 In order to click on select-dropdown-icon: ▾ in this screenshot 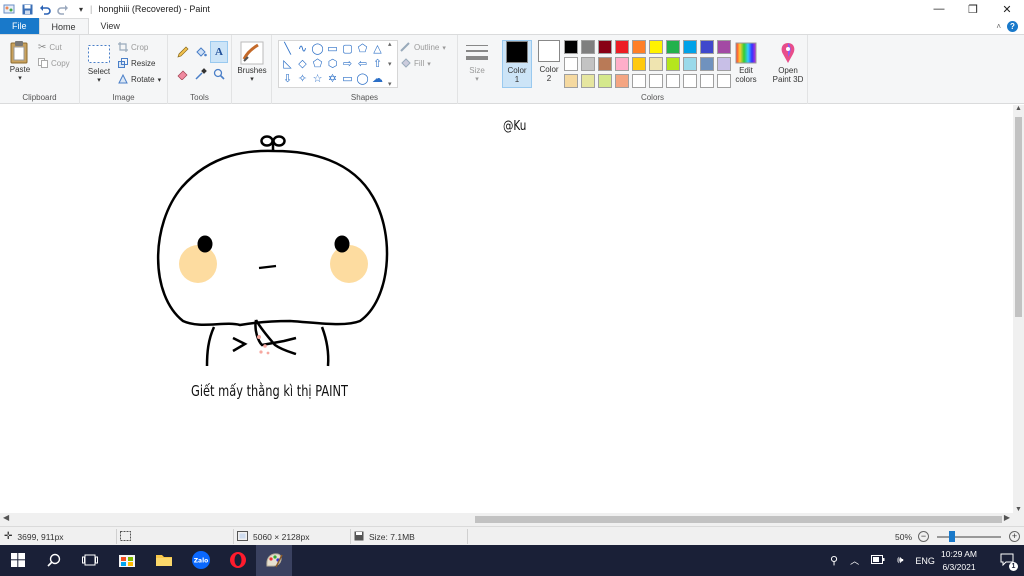, I will do `click(99, 80)`.